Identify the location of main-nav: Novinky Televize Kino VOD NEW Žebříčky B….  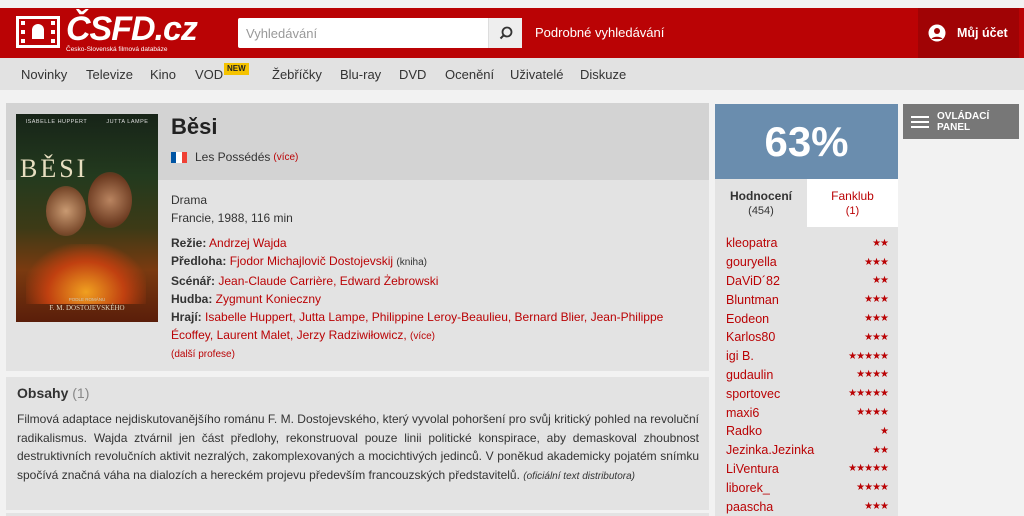
(512, 74).